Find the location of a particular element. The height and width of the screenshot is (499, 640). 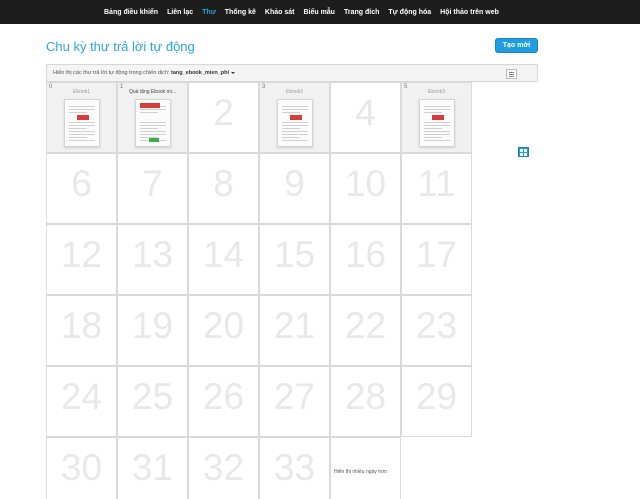

day-number: 23 is located at coordinates (436, 325).